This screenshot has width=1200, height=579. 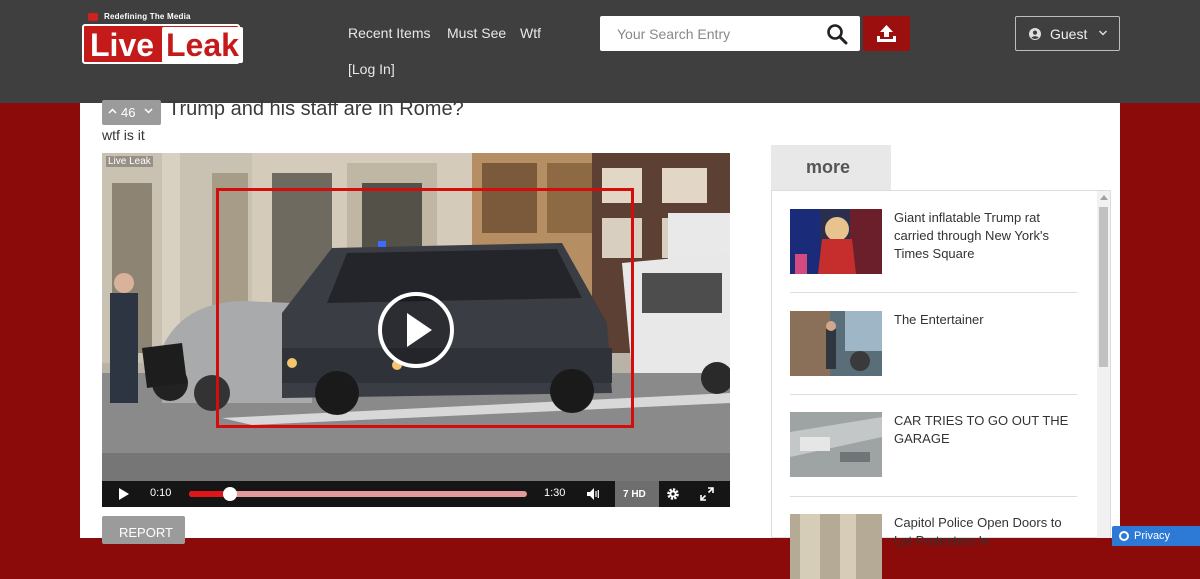 I want to click on video-progress-handle, so click(x=229, y=494).